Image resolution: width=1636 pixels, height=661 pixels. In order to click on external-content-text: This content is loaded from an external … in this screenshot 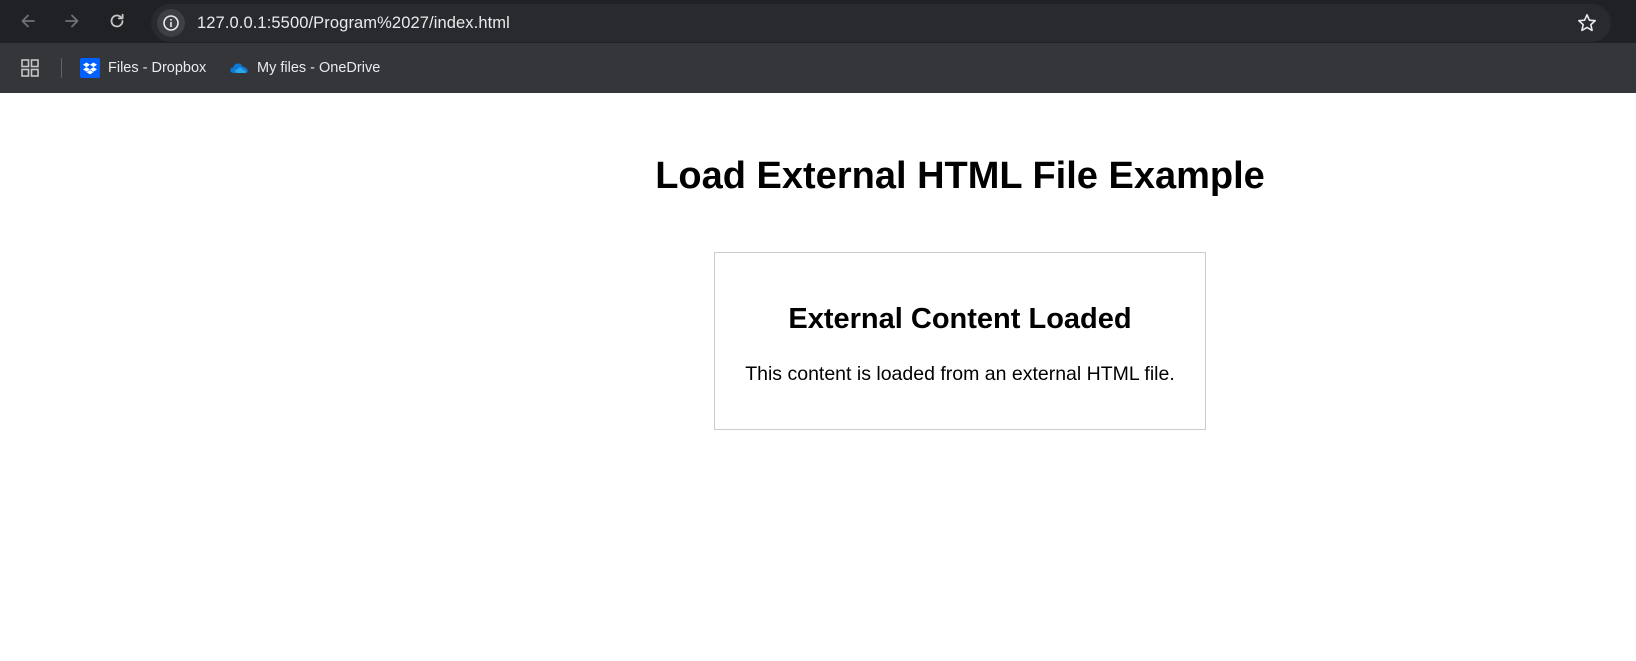, I will do `click(960, 374)`.